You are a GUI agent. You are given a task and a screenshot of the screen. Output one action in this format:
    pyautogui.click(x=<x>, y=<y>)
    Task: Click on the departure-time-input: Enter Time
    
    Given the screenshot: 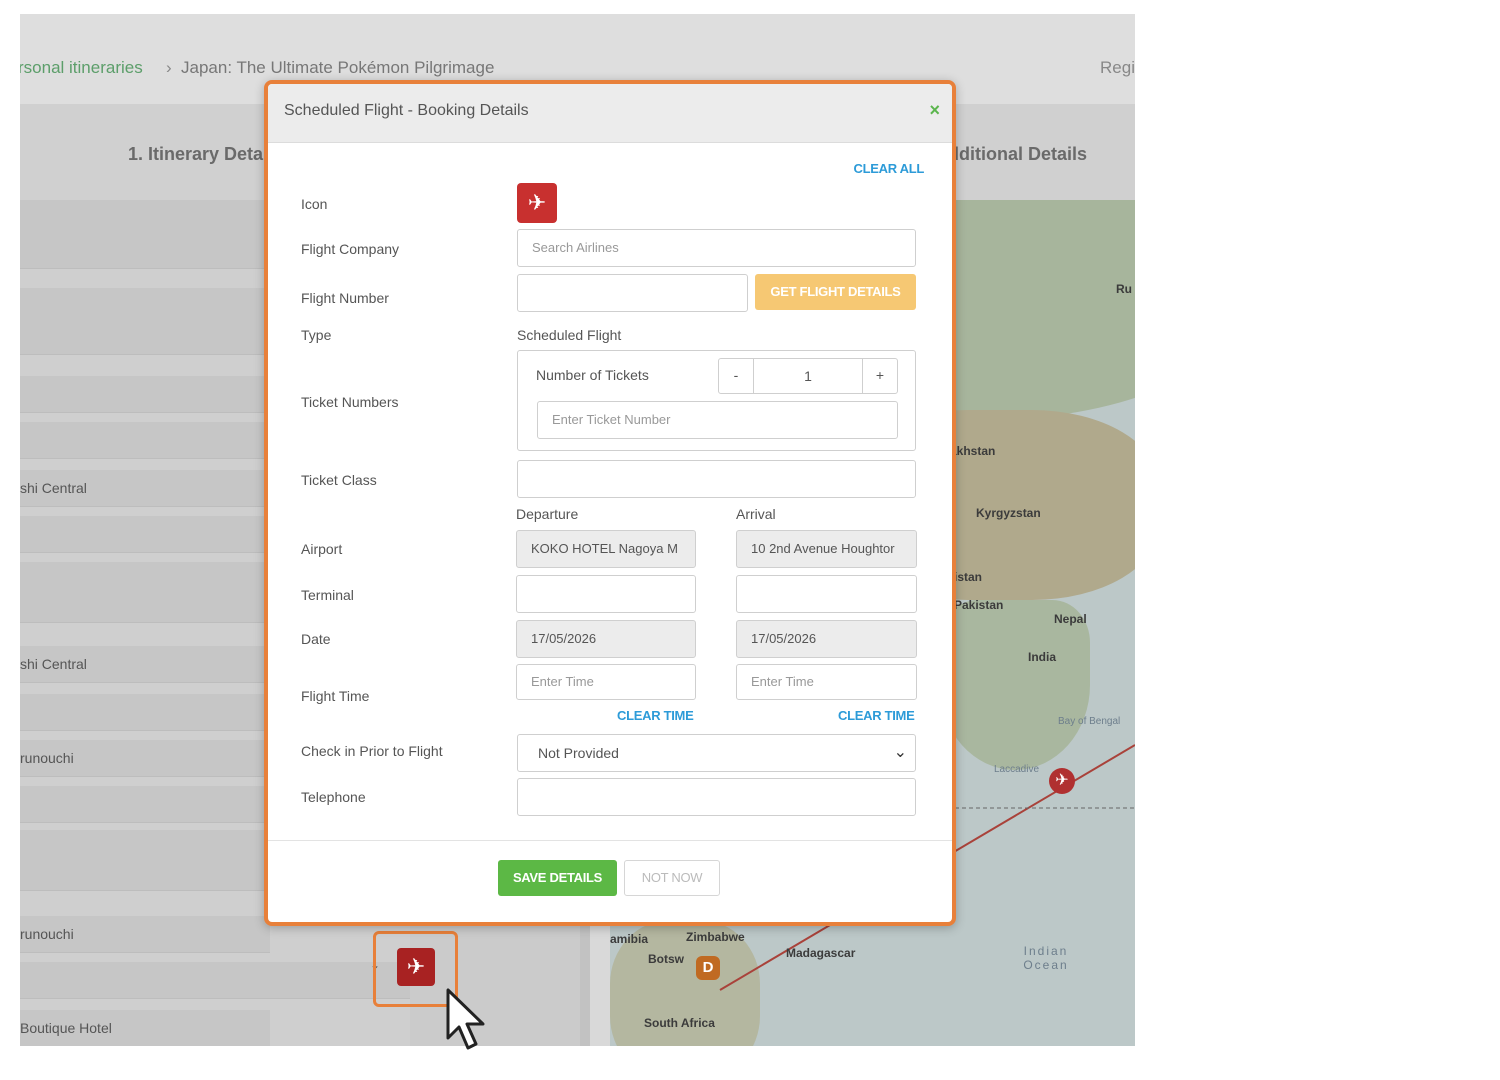 What is the action you would take?
    pyautogui.click(x=606, y=682)
    